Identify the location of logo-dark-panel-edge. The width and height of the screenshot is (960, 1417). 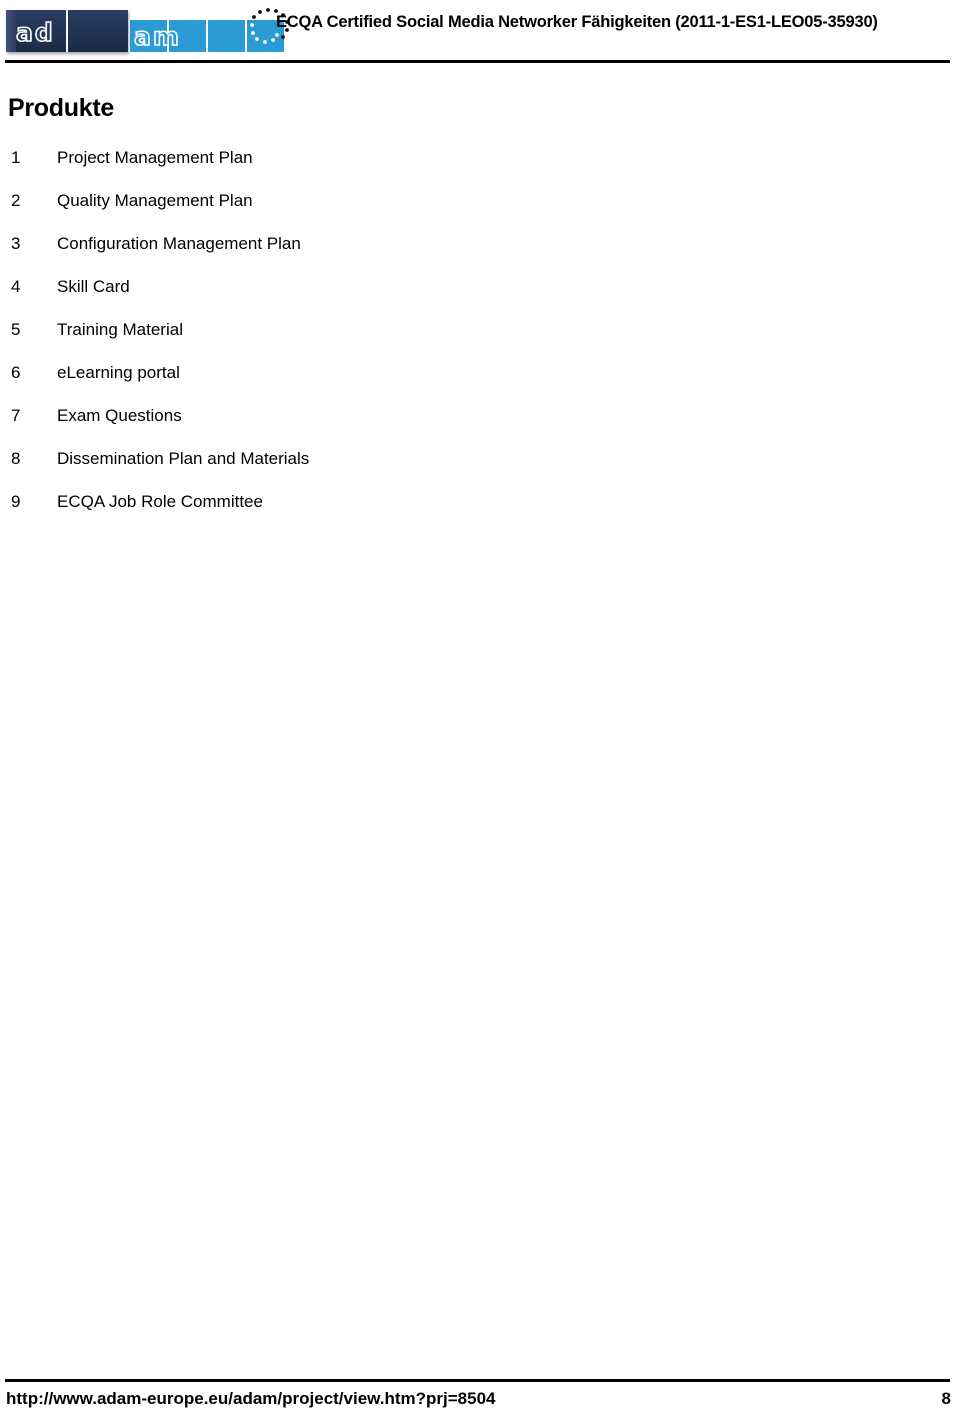
(11, 31).